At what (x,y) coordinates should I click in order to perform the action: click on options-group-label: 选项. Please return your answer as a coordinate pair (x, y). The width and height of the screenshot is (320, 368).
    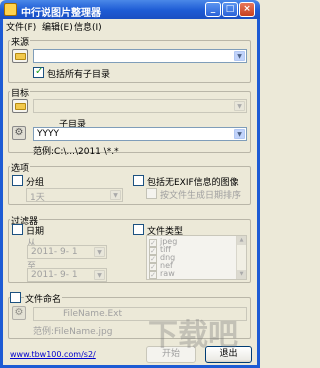
    Looking at the image, I should click on (20, 167).